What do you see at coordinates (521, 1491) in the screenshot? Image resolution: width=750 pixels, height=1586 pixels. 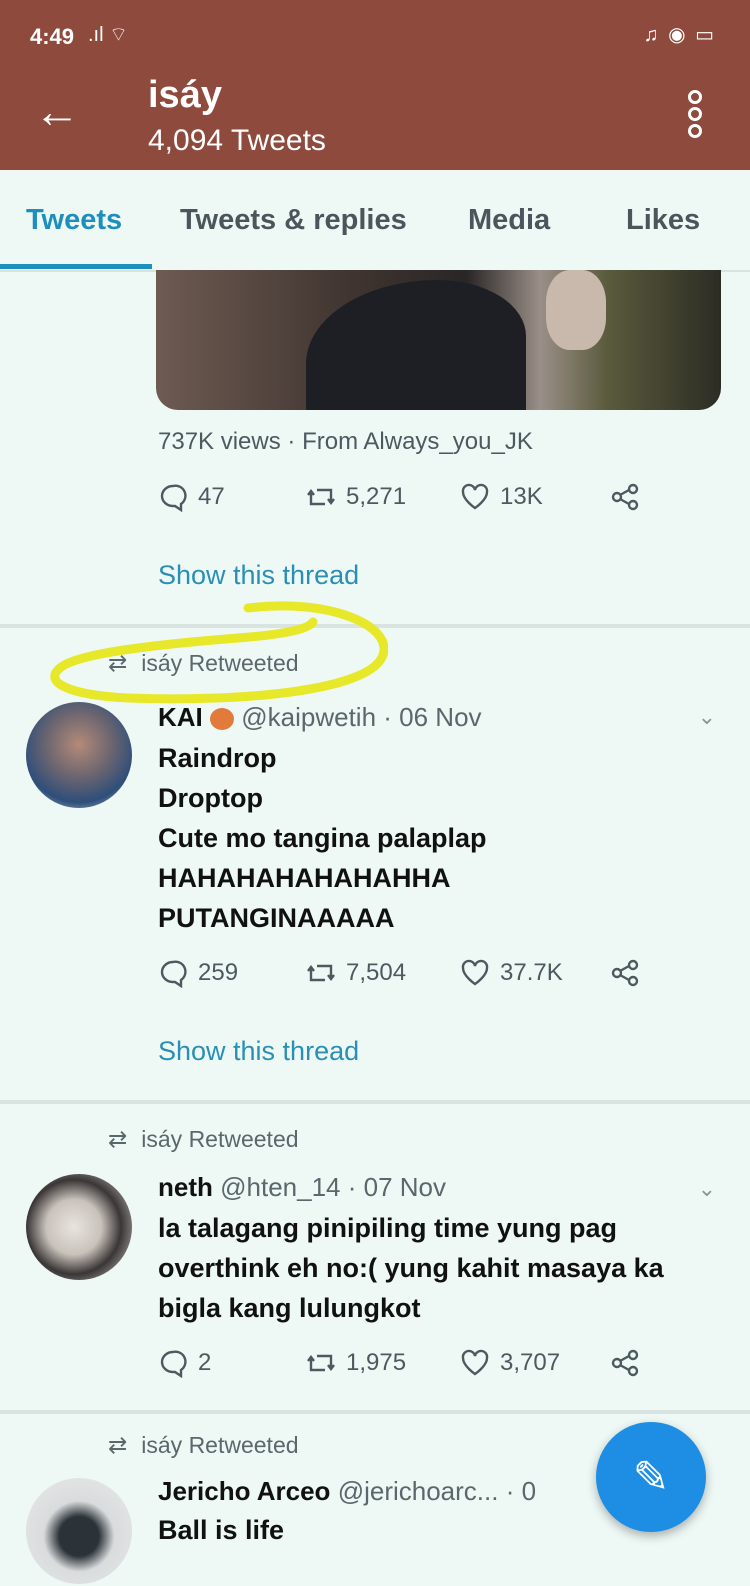 I see `tweet-date: · 0` at bounding box center [521, 1491].